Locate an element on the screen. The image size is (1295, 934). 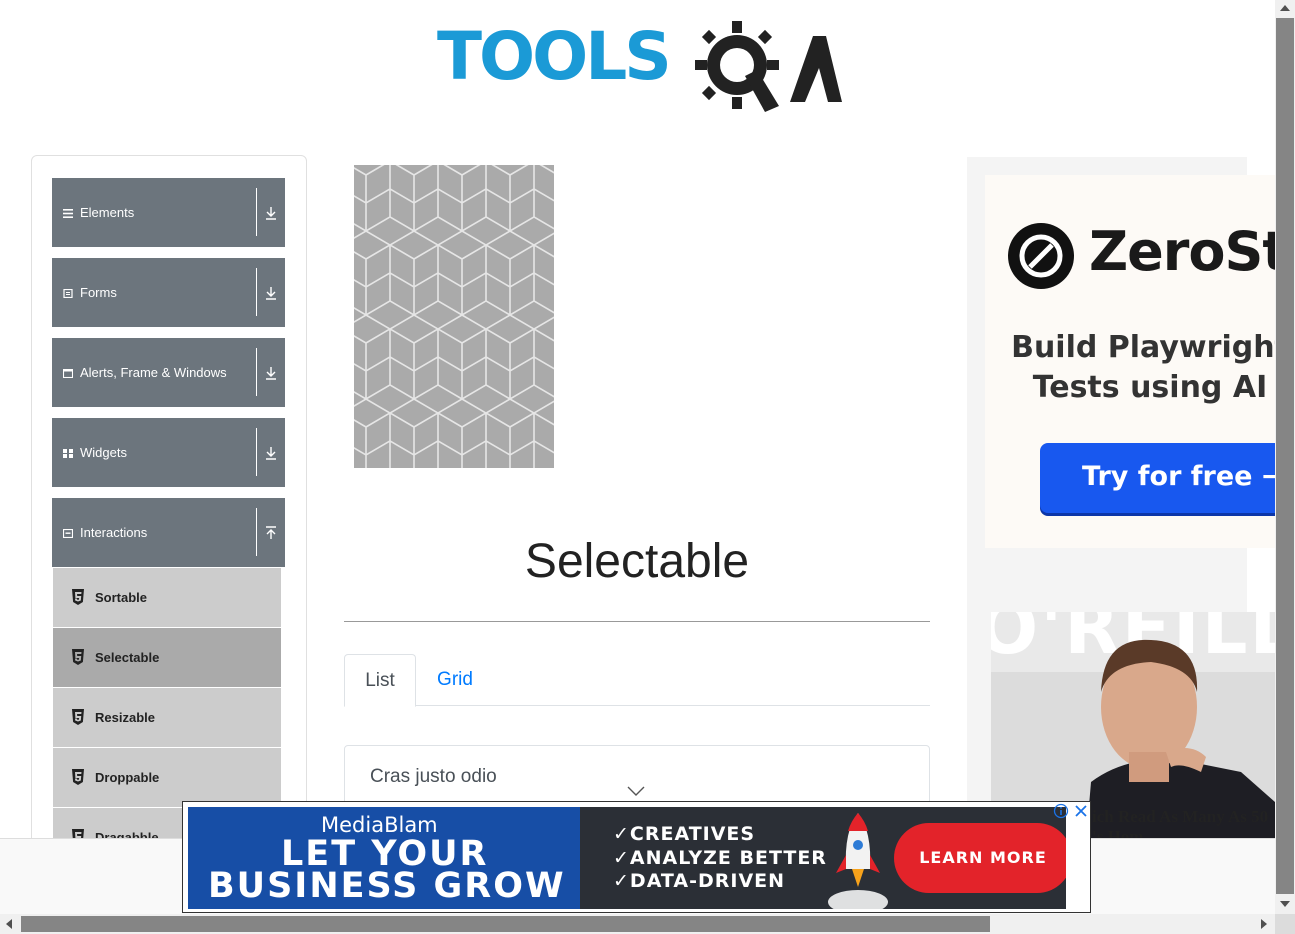
sidebar-item-label: Resizable is located at coordinates (125, 717).